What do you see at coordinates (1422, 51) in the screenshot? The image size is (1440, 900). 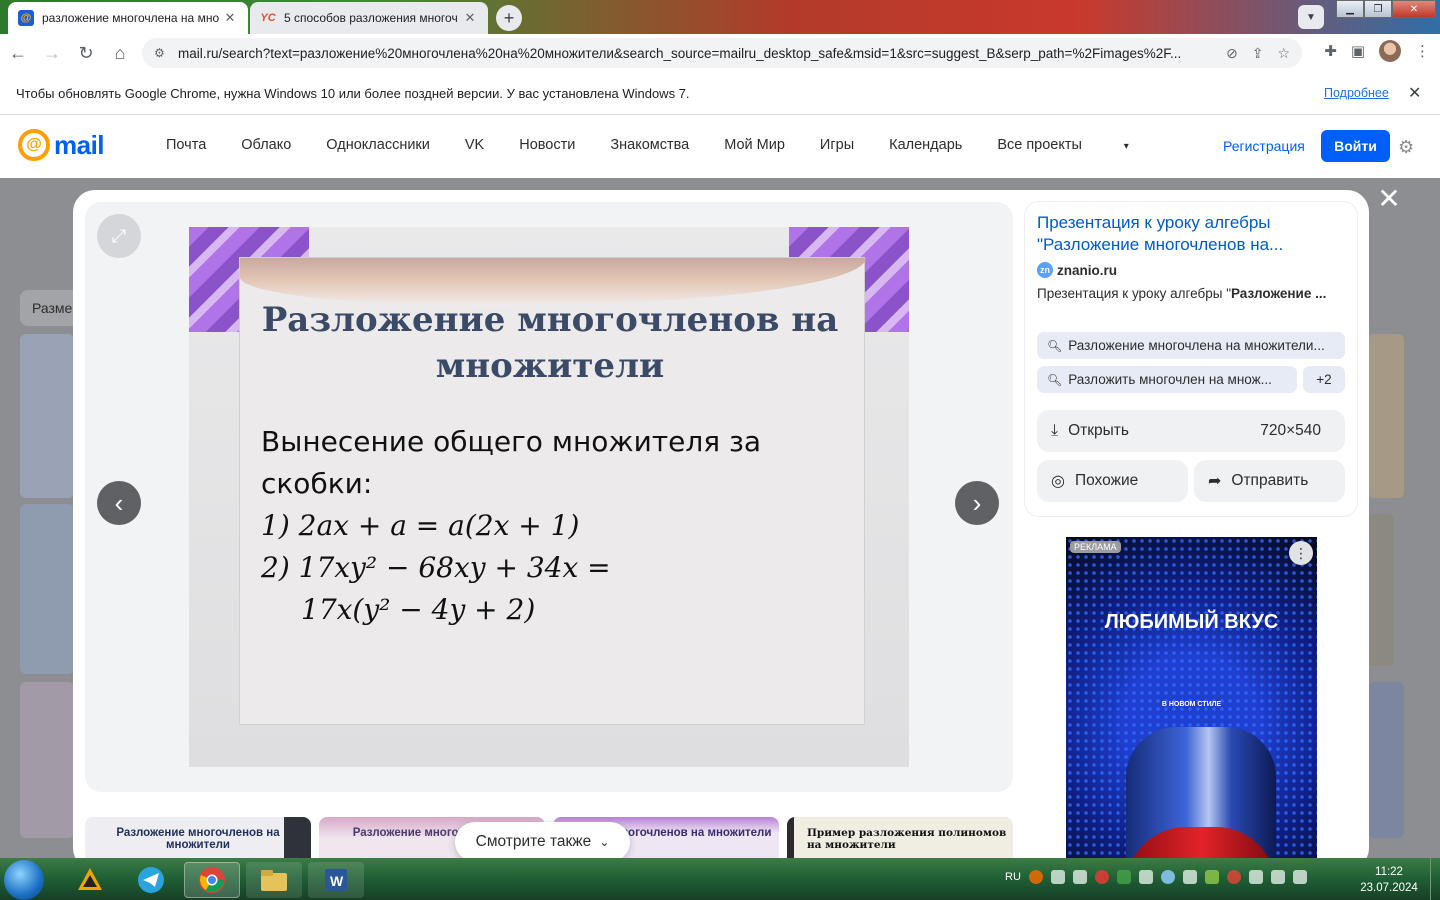 I see `menu-kebab-icon: ⋮` at bounding box center [1422, 51].